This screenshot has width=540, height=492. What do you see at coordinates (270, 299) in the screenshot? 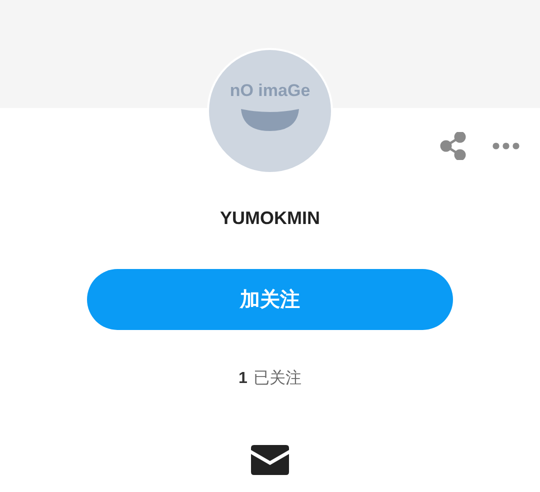
I see `follow-button: 加关注` at bounding box center [270, 299].